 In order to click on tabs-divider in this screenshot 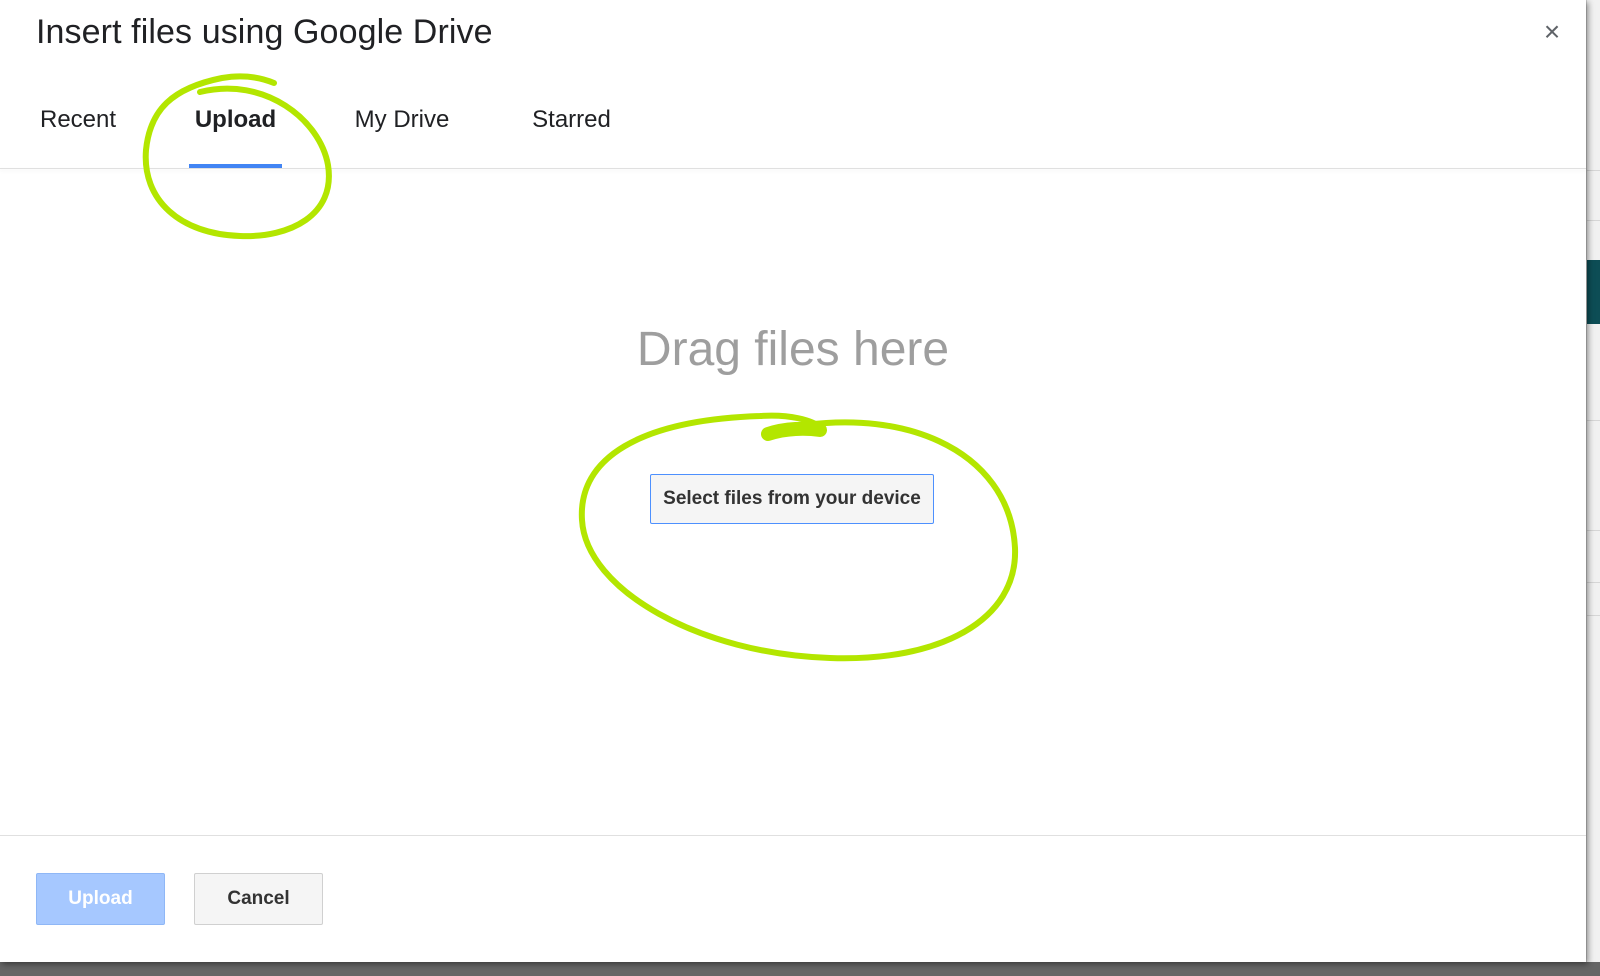, I will do `click(793, 168)`.